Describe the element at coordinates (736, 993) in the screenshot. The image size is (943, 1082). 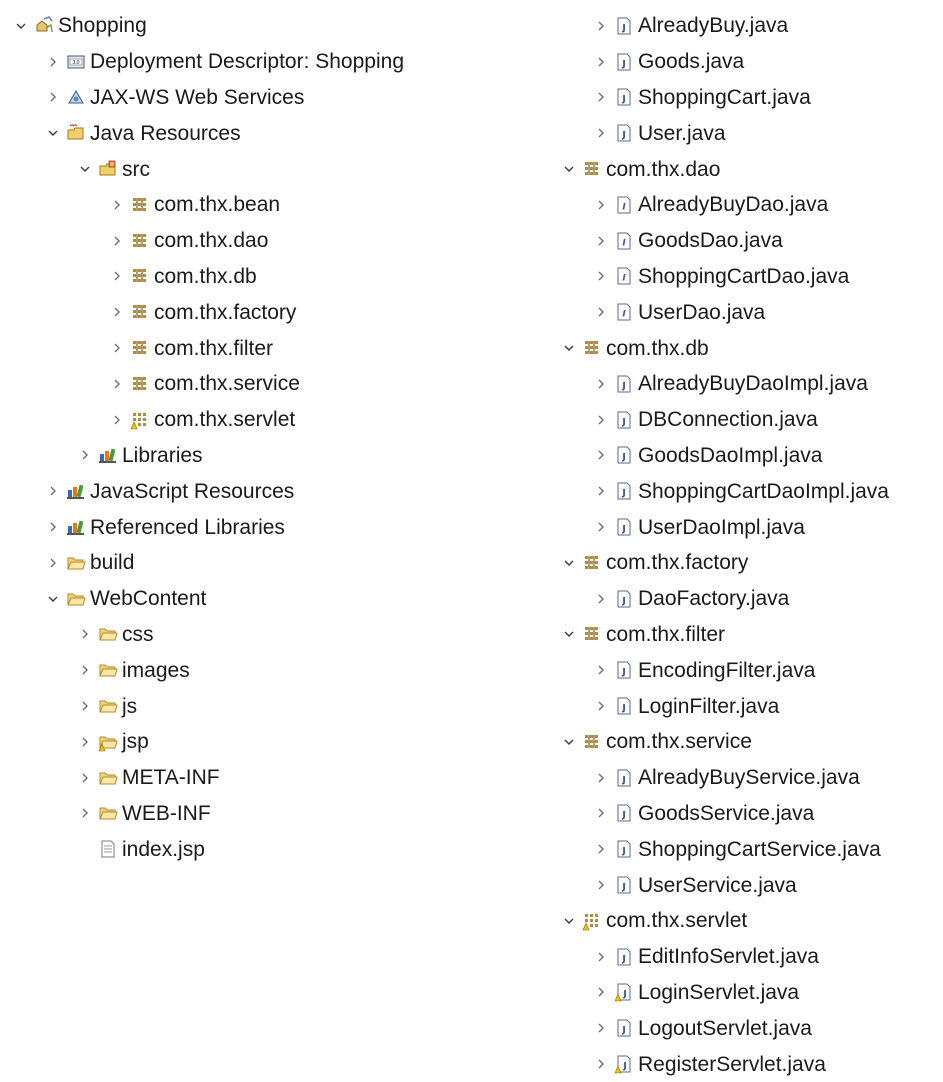
I see `tree-item-loginservlet-java: J LoginServlet.java` at that location.